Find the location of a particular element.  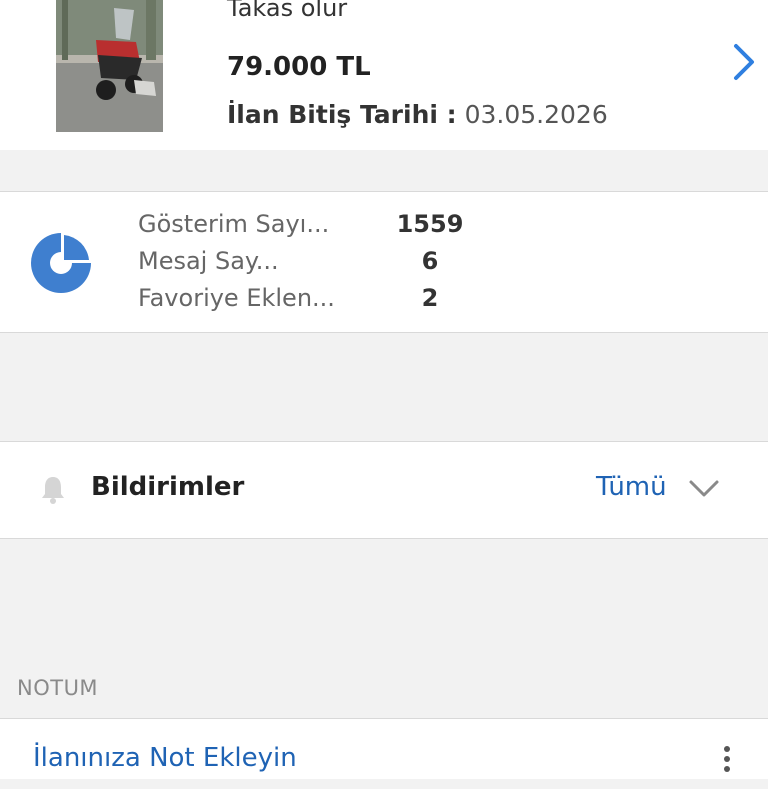

chevron-right-icon is located at coordinates (744, 62).